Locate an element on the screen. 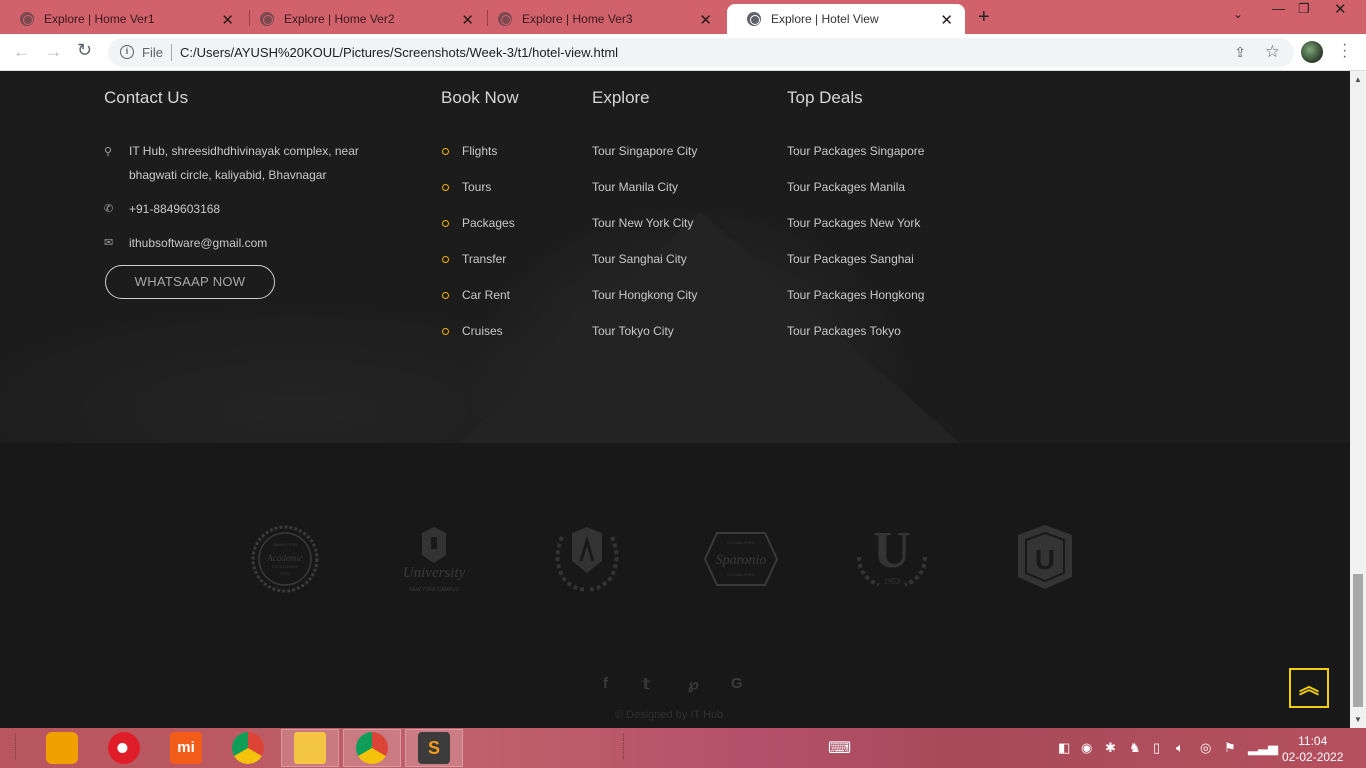 This screenshot has height=768, width=1366. deal-link: Tour Packages New York is located at coordinates (853, 223).